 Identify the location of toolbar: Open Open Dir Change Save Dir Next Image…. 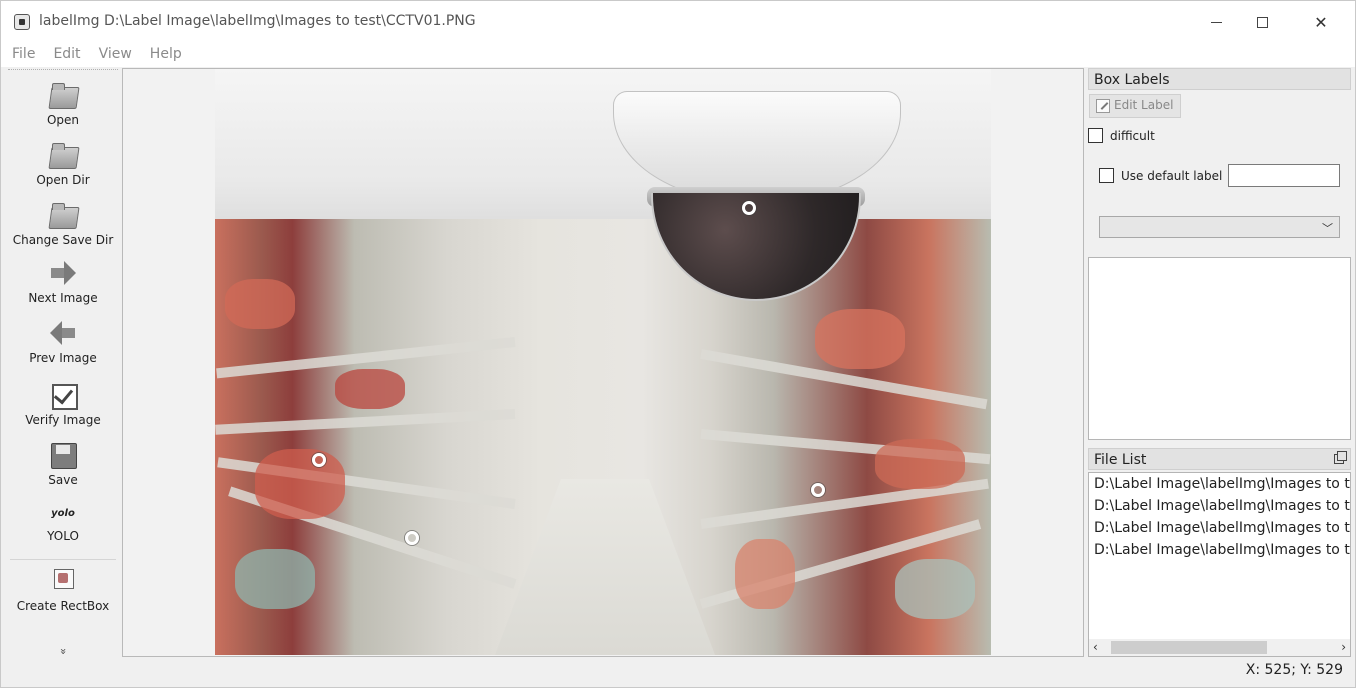
(63, 363).